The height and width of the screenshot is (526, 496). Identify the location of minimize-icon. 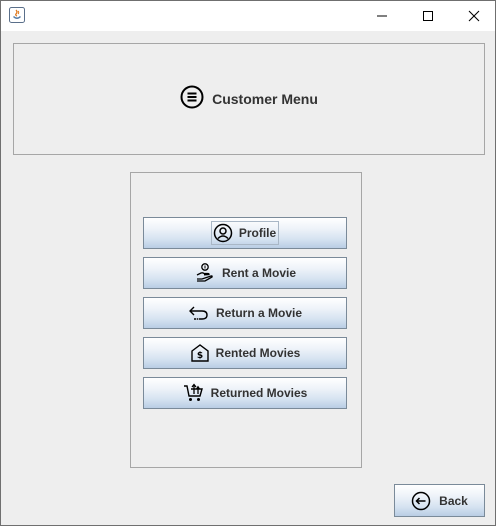
(382, 16).